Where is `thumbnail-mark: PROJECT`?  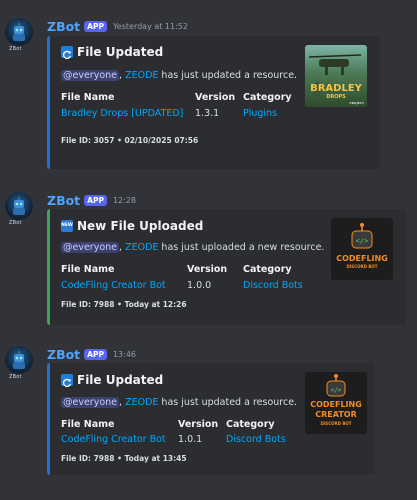 thumbnail-mark: PROJECT is located at coordinates (356, 103).